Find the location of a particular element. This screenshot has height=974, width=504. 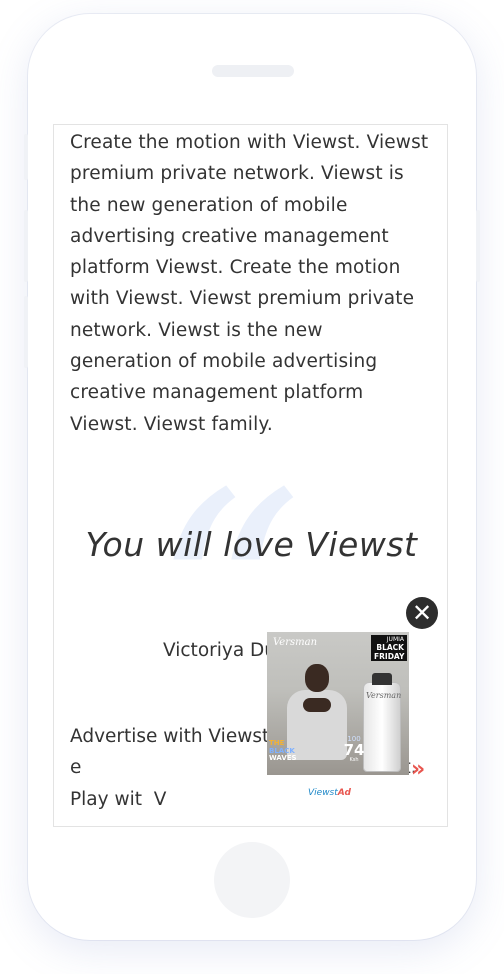

ad-price: 100 74 Ksh is located at coordinates (354, 749).